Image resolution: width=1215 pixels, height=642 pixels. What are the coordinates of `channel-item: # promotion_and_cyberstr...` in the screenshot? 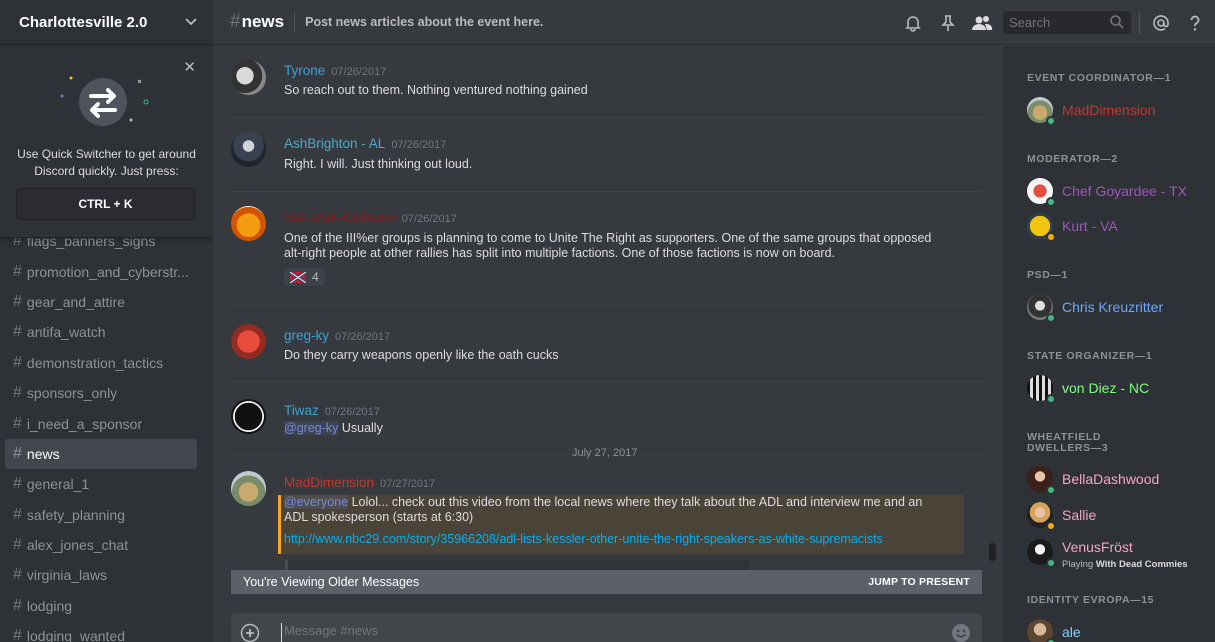 It's located at (101, 271).